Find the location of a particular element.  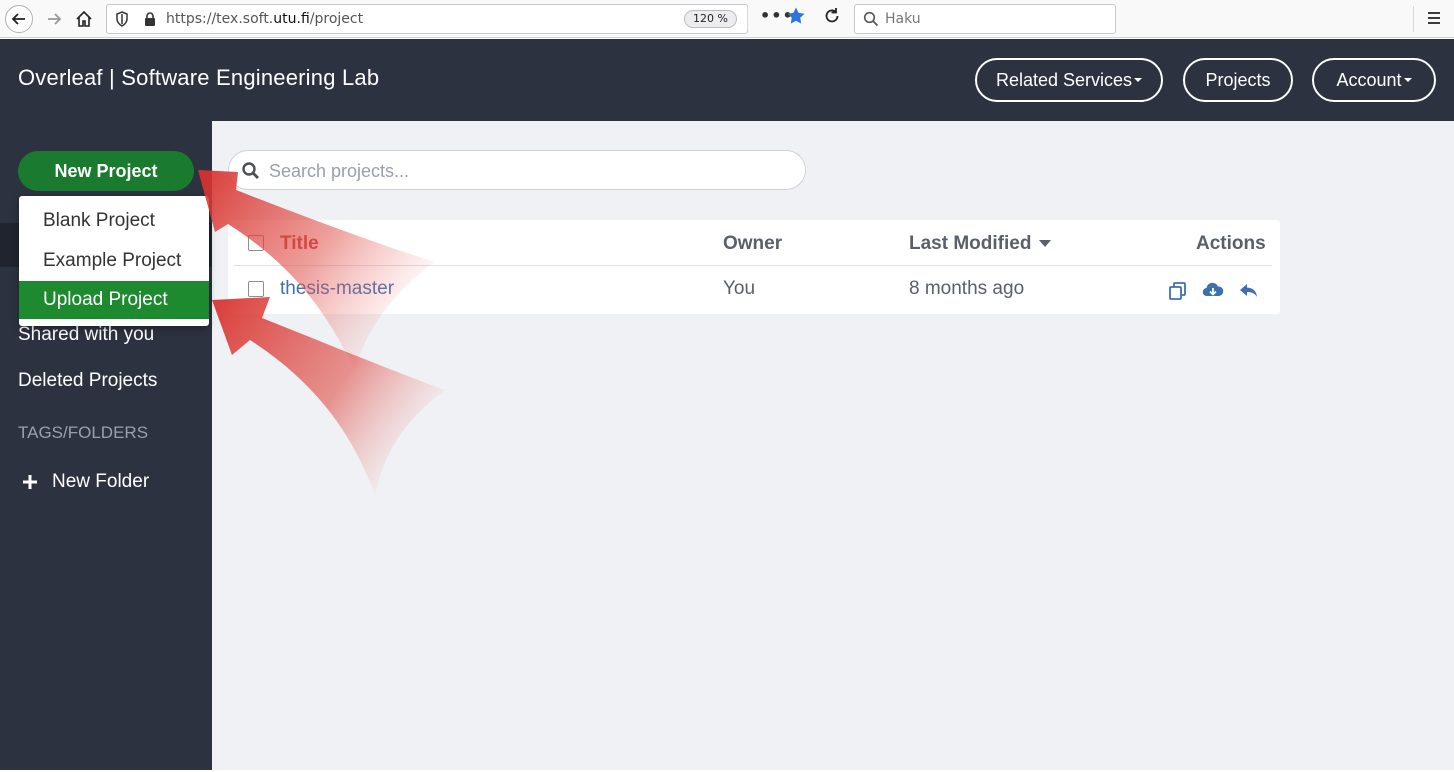

sort-desc-icon is located at coordinates (1045, 244).